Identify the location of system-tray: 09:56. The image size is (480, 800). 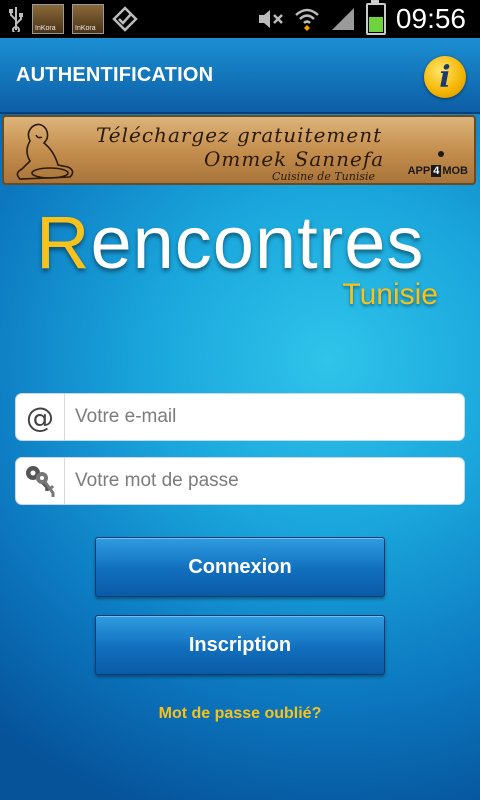
(361, 19).